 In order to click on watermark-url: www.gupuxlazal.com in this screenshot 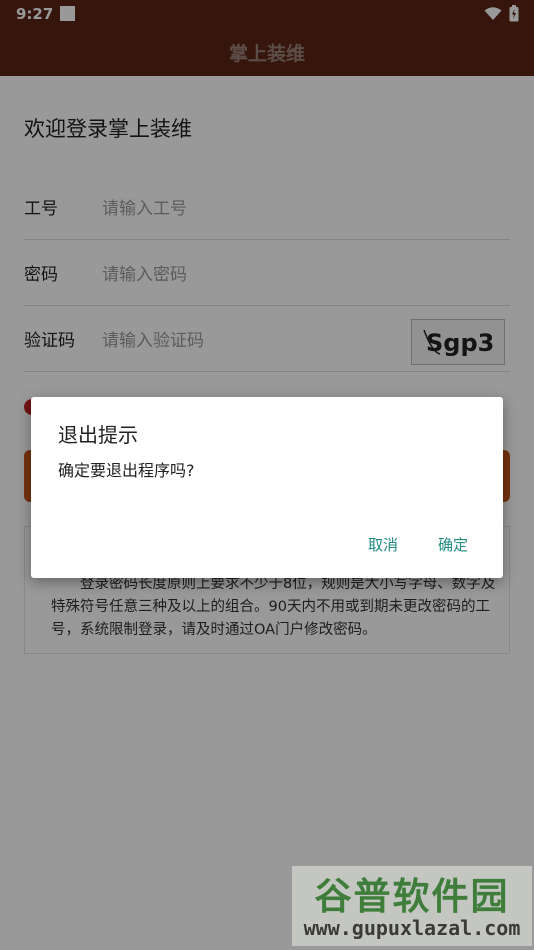, I will do `click(412, 928)`.